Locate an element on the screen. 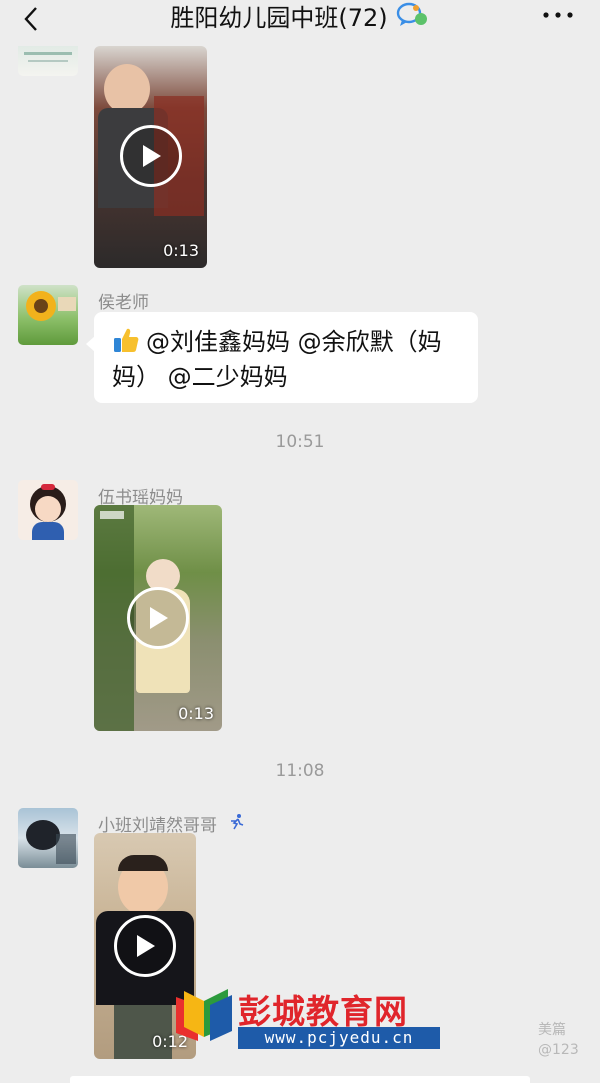 The width and height of the screenshot is (600, 1083). chat-header: 胜阳幼儿园中班(72) is located at coordinates (300, 23).